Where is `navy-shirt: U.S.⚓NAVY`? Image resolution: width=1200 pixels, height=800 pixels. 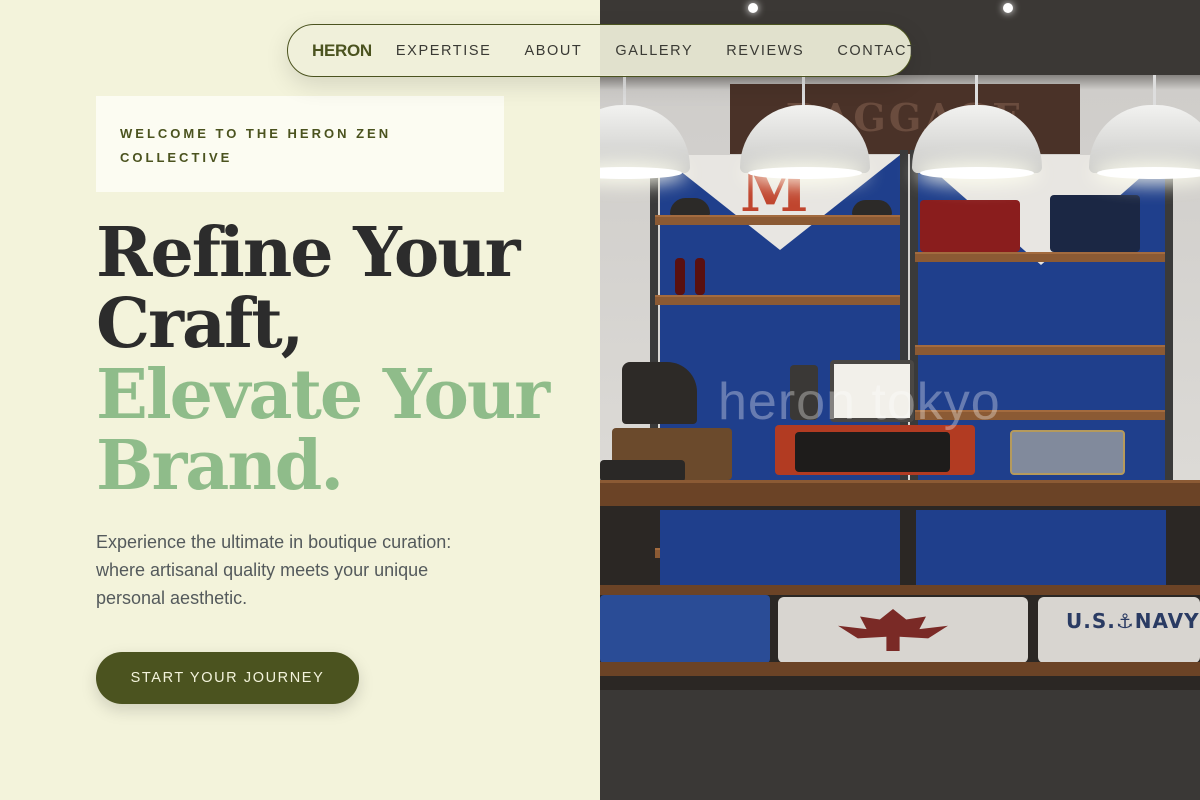
navy-shirt: U.S.⚓NAVY is located at coordinates (1119, 630).